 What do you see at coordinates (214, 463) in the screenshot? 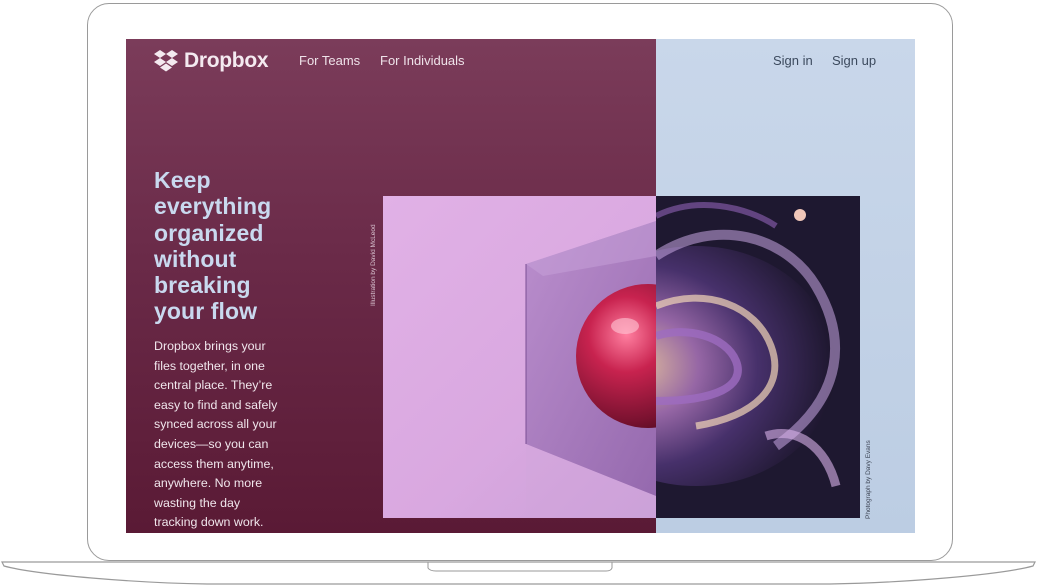
I see `description-line: access them anytime,` at bounding box center [214, 463].